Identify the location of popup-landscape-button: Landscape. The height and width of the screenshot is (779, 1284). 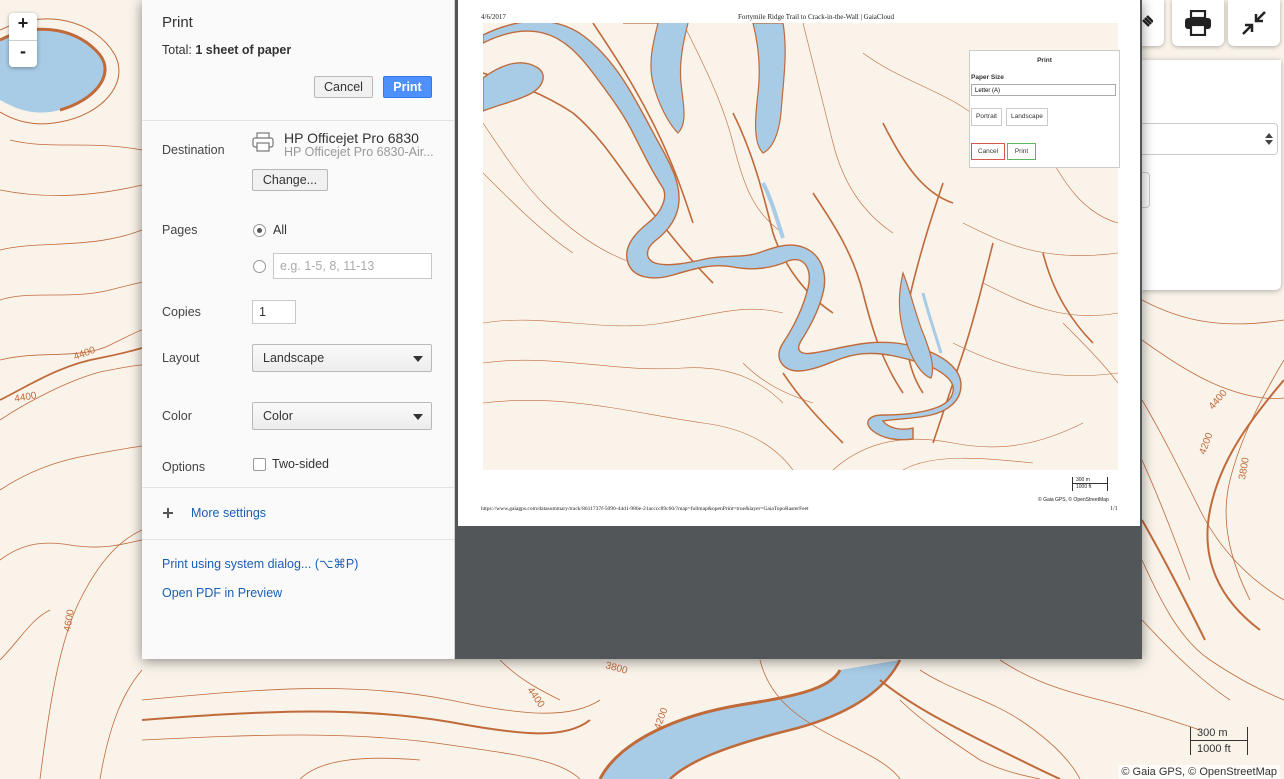
(1027, 117).